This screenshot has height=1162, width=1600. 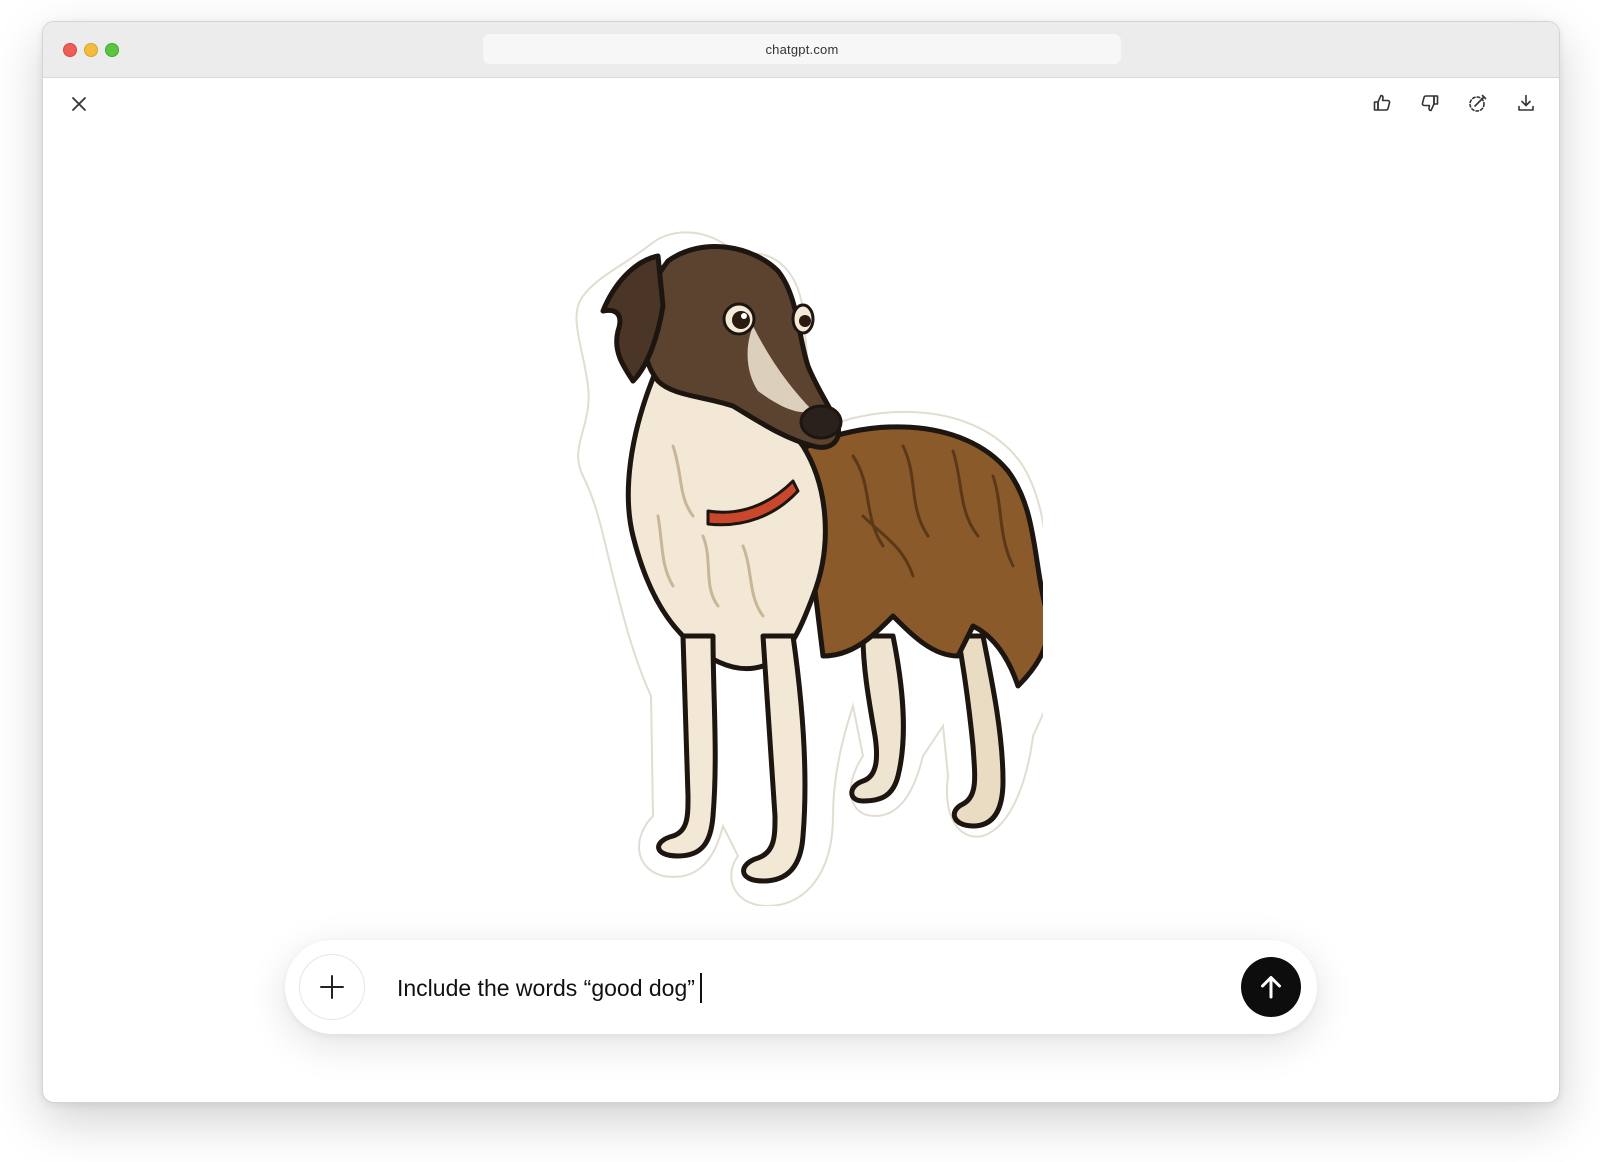 I want to click on plus-icon, so click(x=332, y=987).